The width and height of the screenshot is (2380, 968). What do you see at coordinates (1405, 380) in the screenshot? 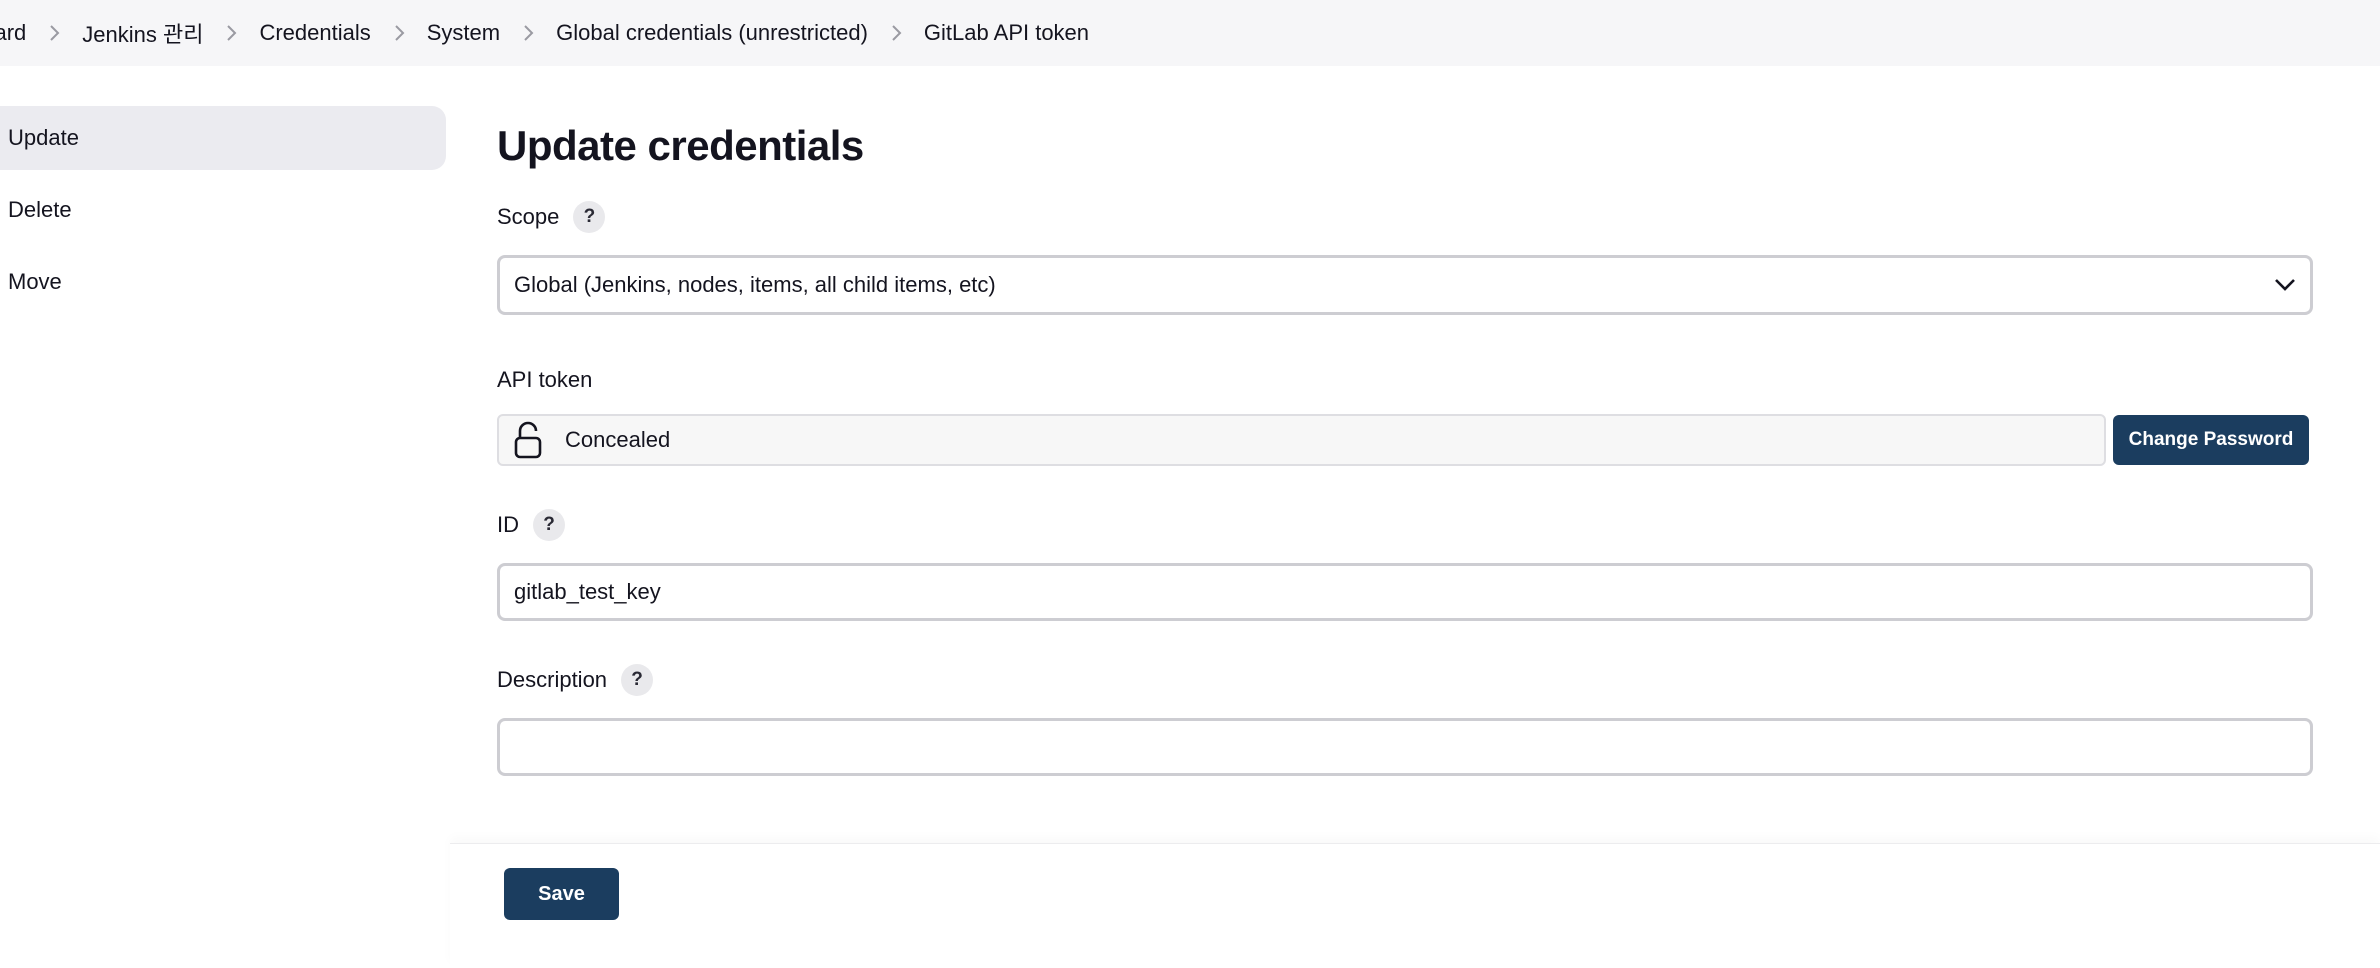
I see `api-token-label-row: API token` at bounding box center [1405, 380].